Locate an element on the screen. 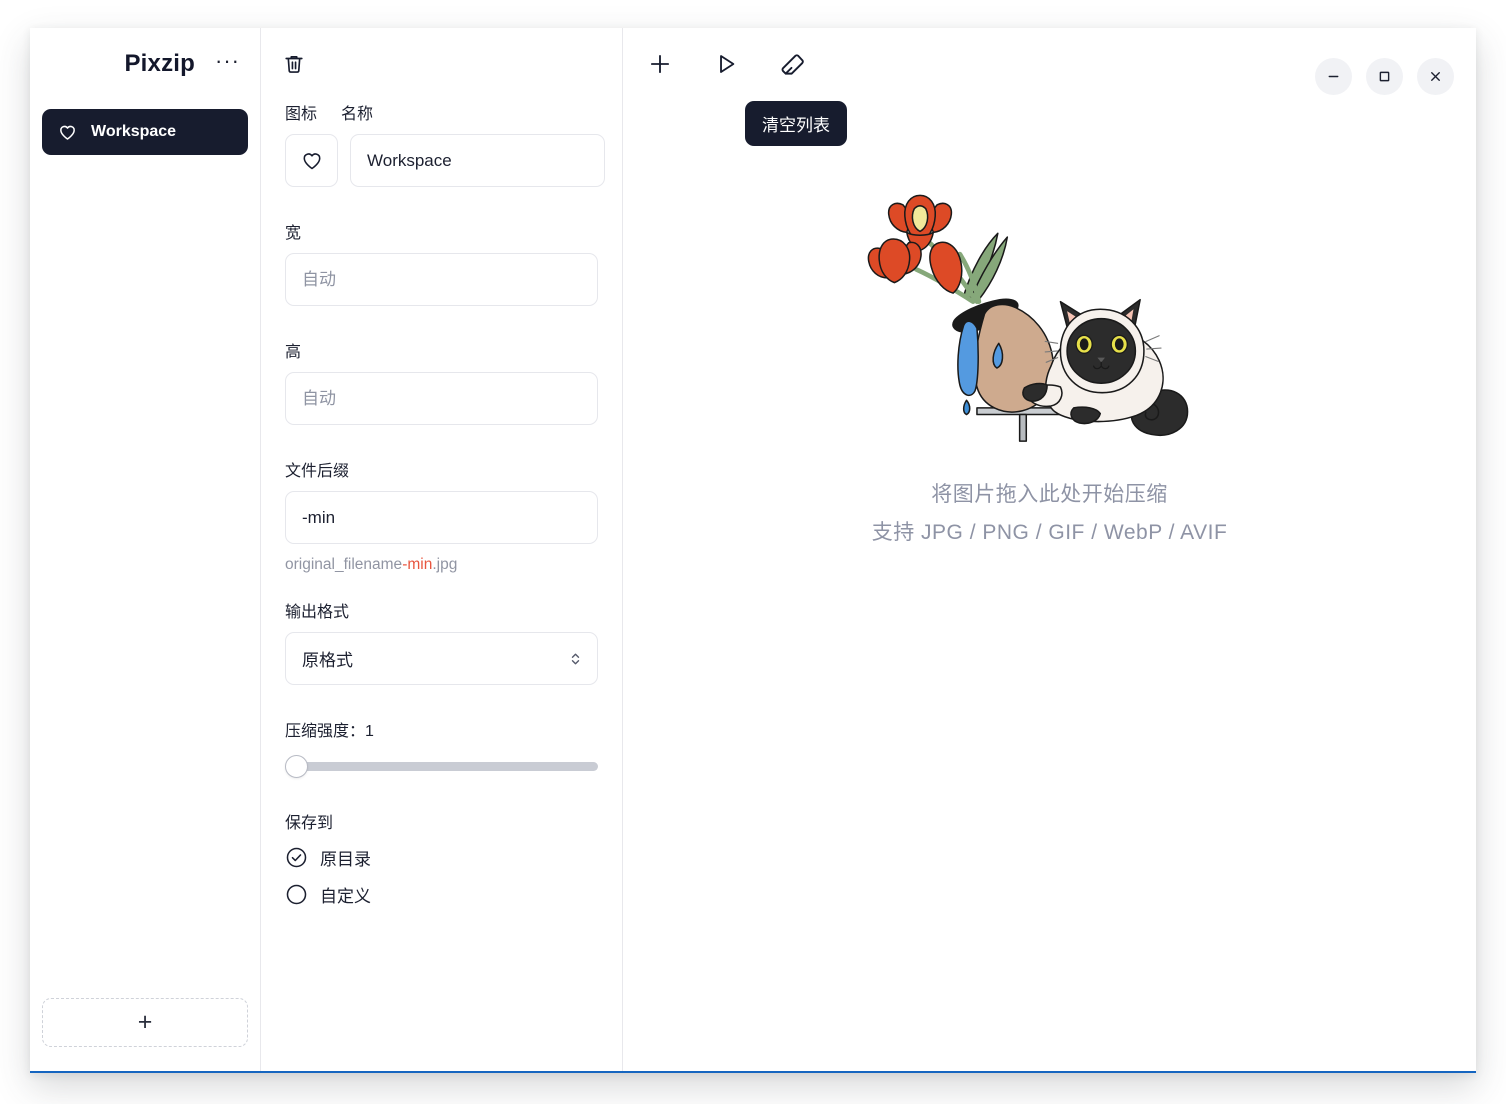 This screenshot has width=1506, height=1104. radio-unchecked-icon is located at coordinates (296, 894).